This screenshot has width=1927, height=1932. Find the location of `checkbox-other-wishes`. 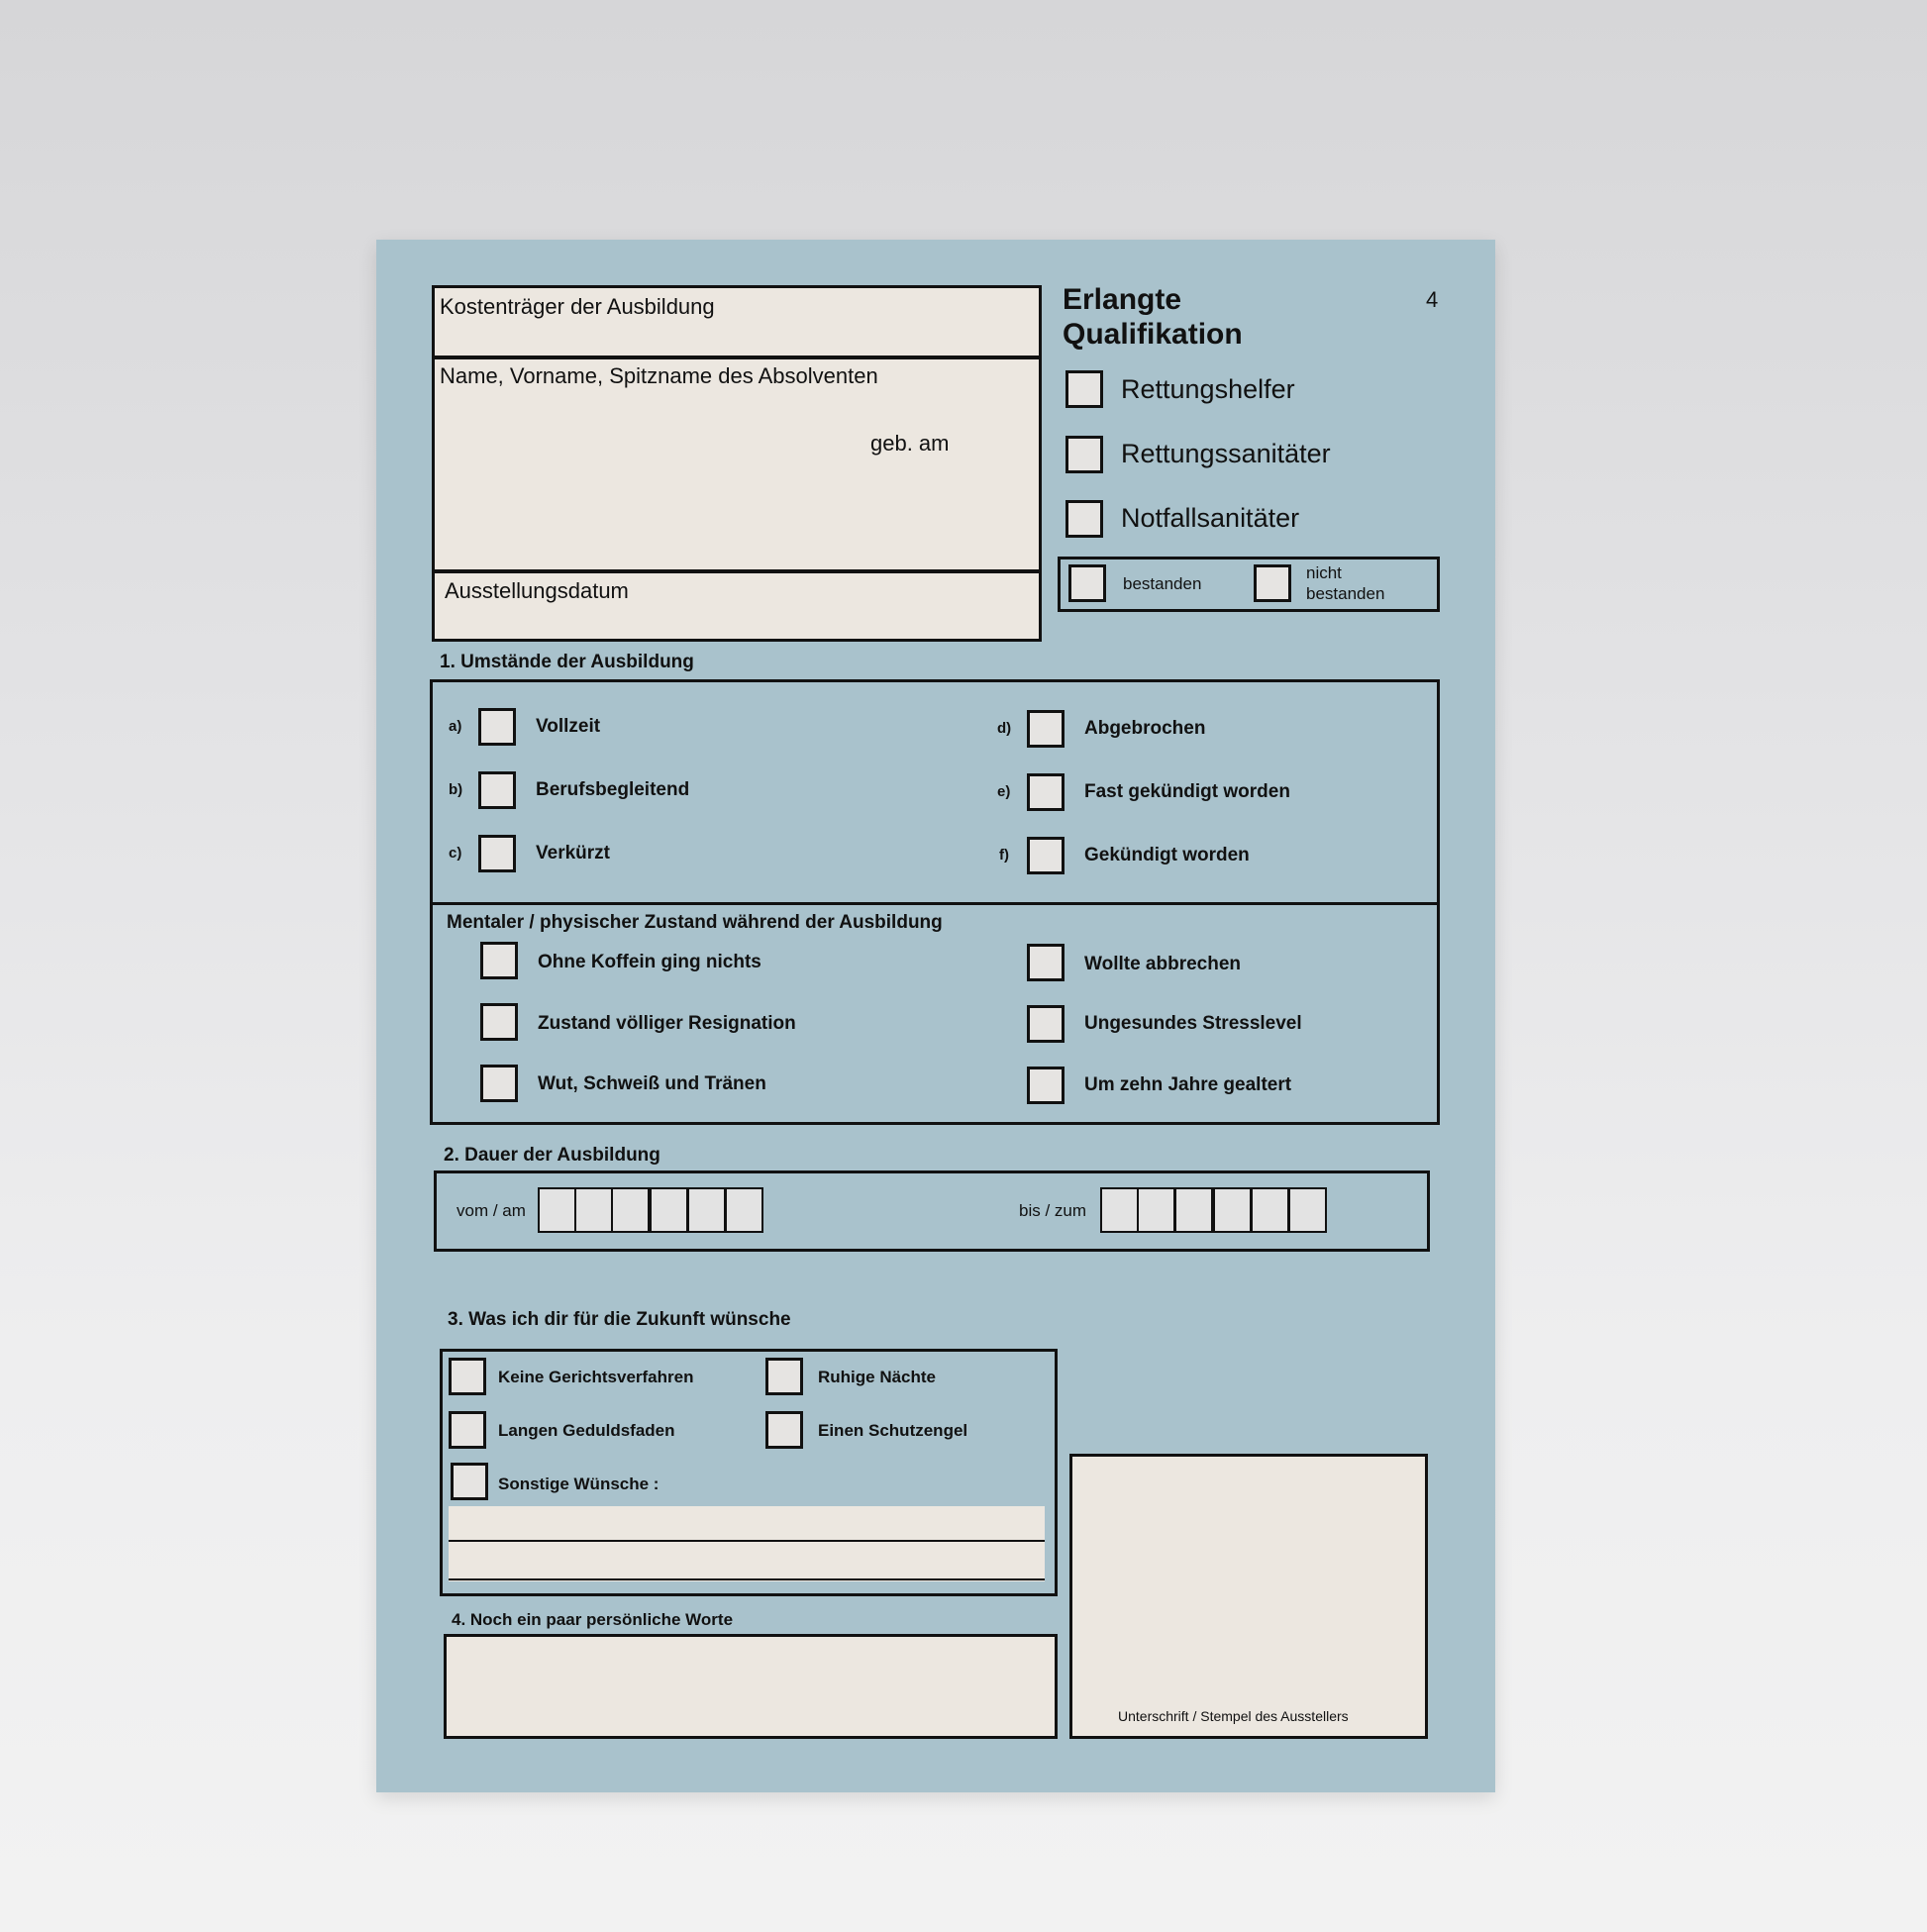

checkbox-other-wishes is located at coordinates (470, 1481).